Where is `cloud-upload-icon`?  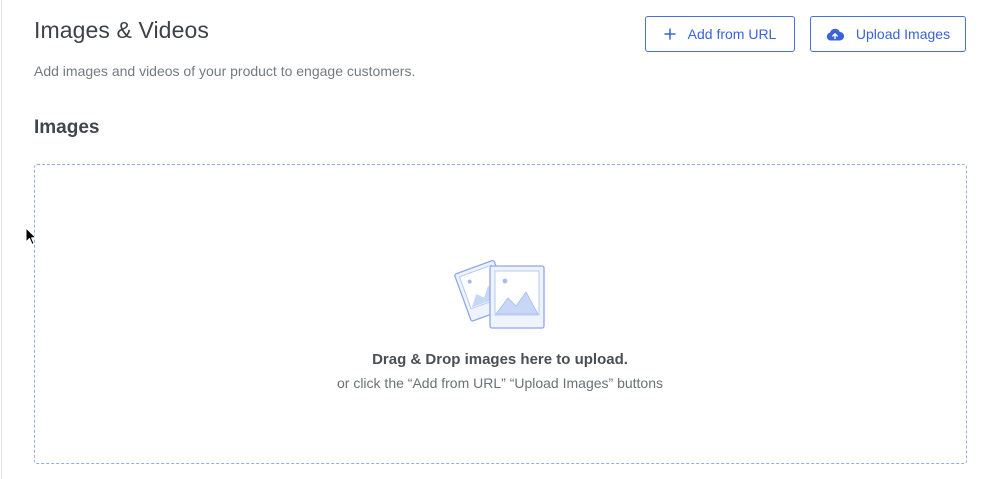
cloud-upload-icon is located at coordinates (835, 34).